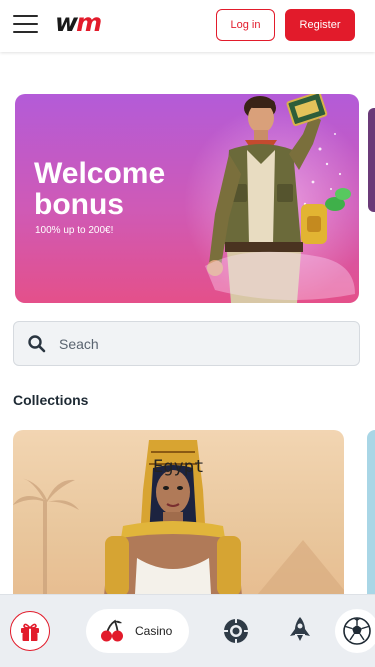 Image resolution: width=375 pixels, height=667 pixels. What do you see at coordinates (100, 173) in the screenshot?
I see `banner-title-line1: Welcome` at bounding box center [100, 173].